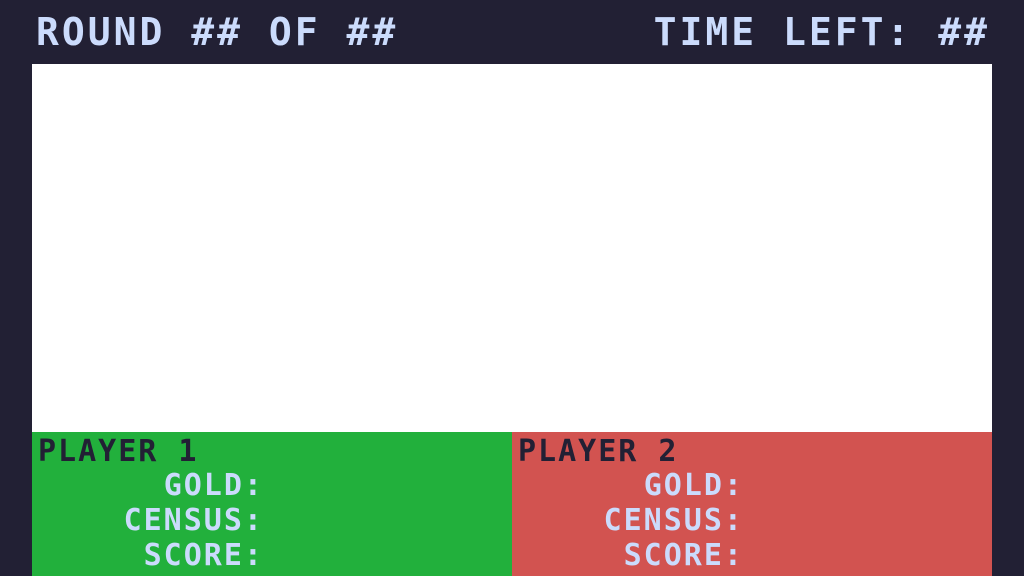  What do you see at coordinates (752, 504) in the screenshot?
I see `player-2-panel: PLAYER 2 GOLD: CENSUS: SCORE:` at bounding box center [752, 504].